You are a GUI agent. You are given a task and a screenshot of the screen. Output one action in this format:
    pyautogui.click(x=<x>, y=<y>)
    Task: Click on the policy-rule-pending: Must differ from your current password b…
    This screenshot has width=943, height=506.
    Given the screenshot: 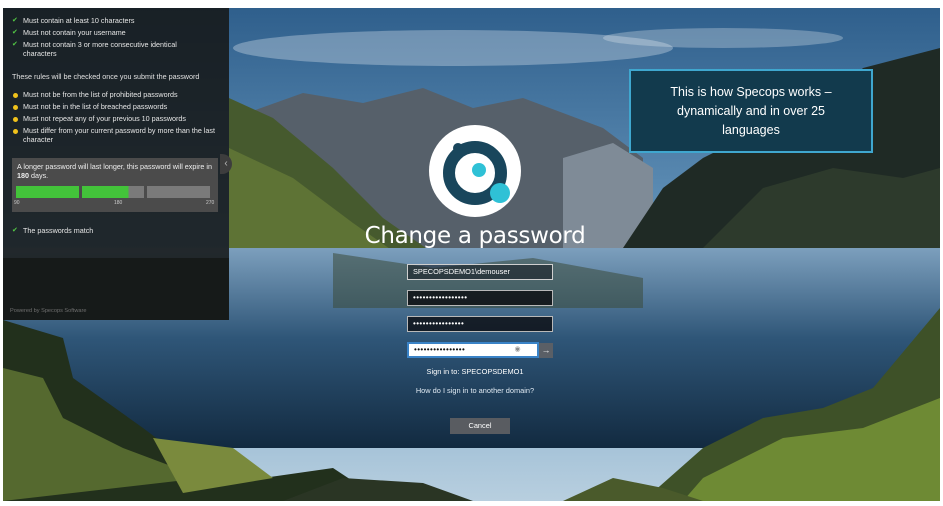 What is the action you would take?
    pyautogui.click(x=115, y=135)
    